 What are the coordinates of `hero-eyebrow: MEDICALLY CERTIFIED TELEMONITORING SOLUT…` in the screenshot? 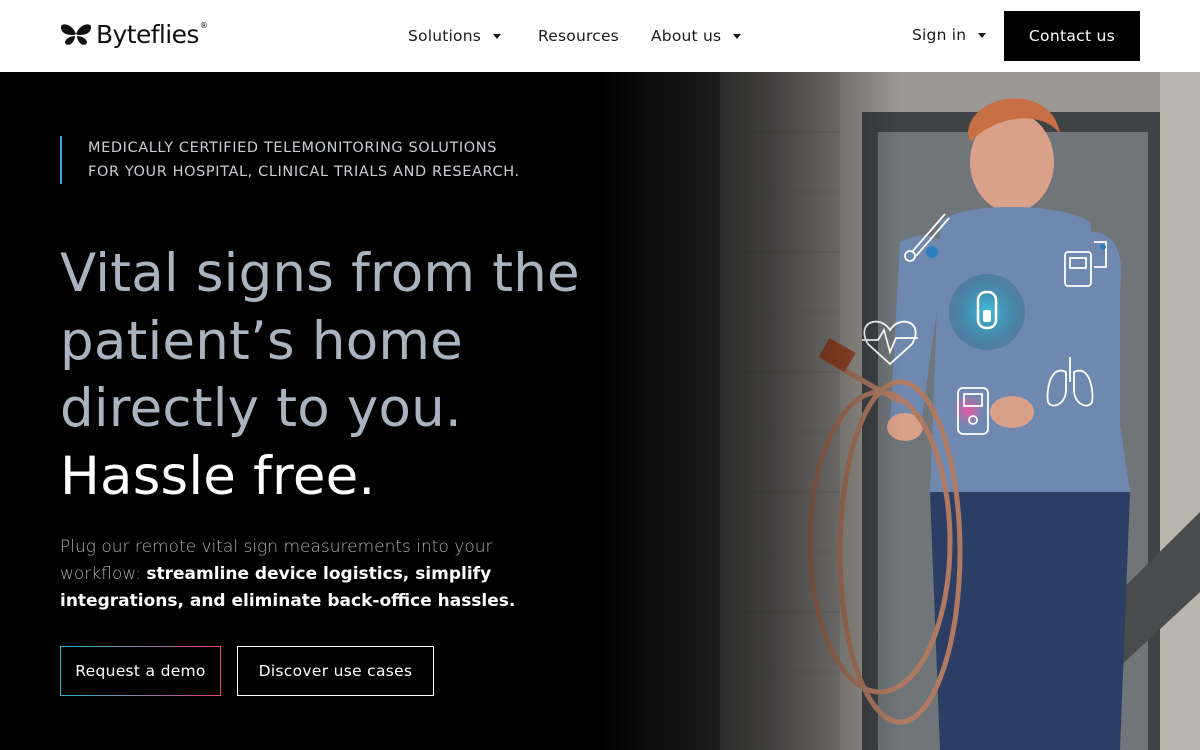 It's located at (295, 160).